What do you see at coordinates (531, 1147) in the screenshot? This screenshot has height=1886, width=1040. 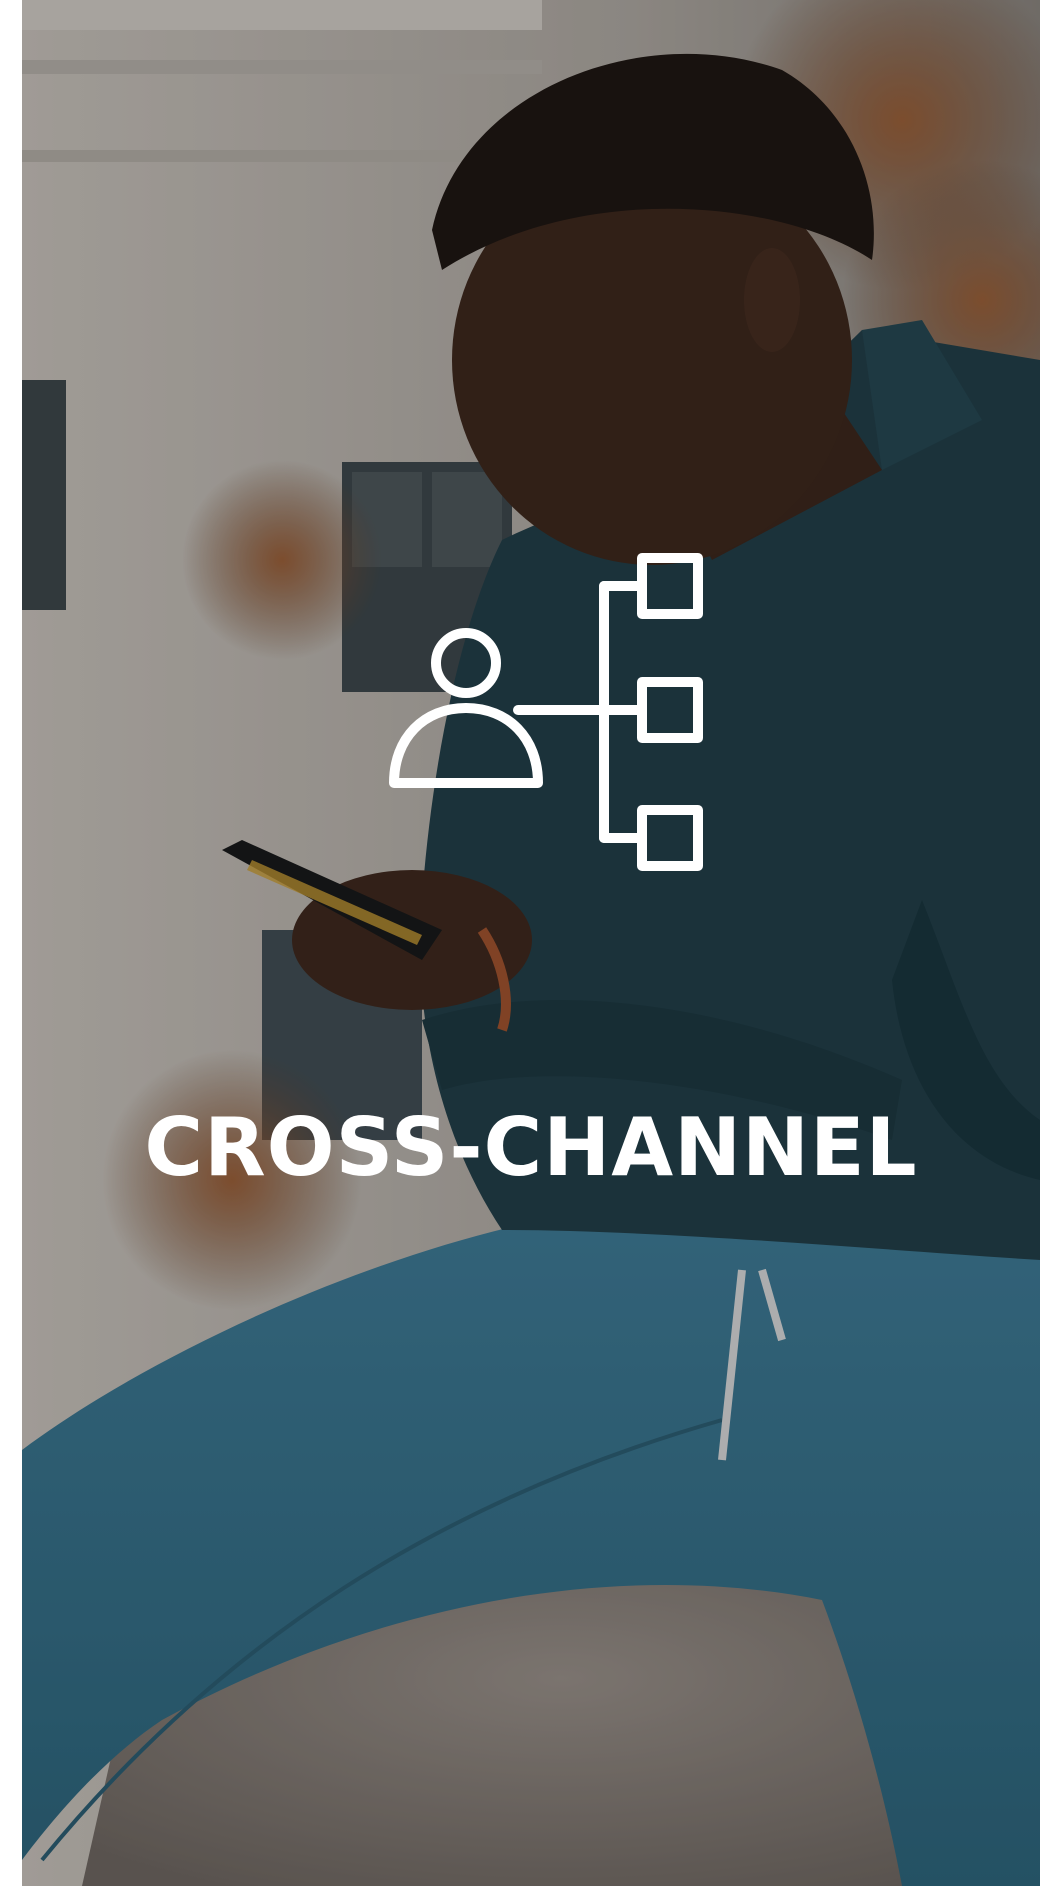 I see `headline: CROSS-CHANNEL` at bounding box center [531, 1147].